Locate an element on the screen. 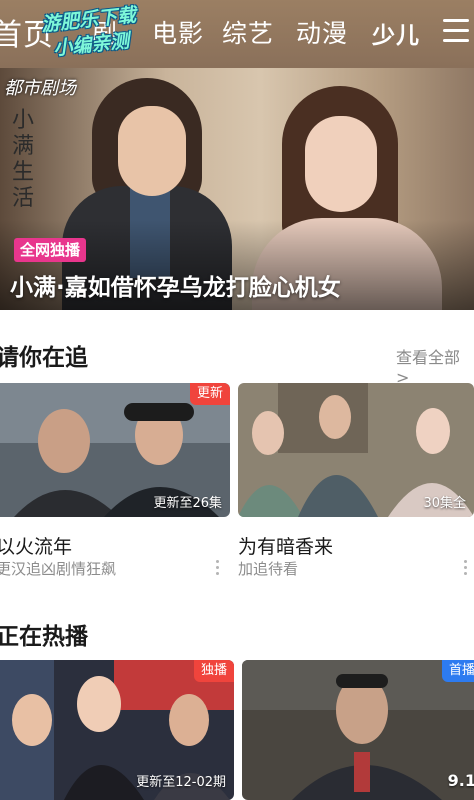 The height and width of the screenshot is (800, 474). hot-card-1: 独播 更新至12-02期 is located at coordinates (117, 730).